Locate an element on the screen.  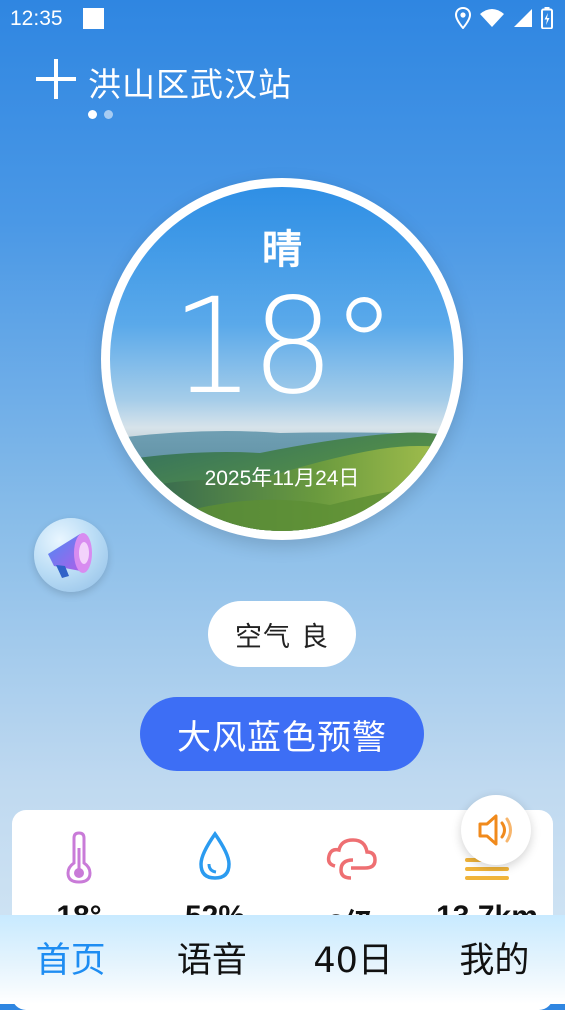
tab-40-day: 40日 is located at coordinates (353, 959).